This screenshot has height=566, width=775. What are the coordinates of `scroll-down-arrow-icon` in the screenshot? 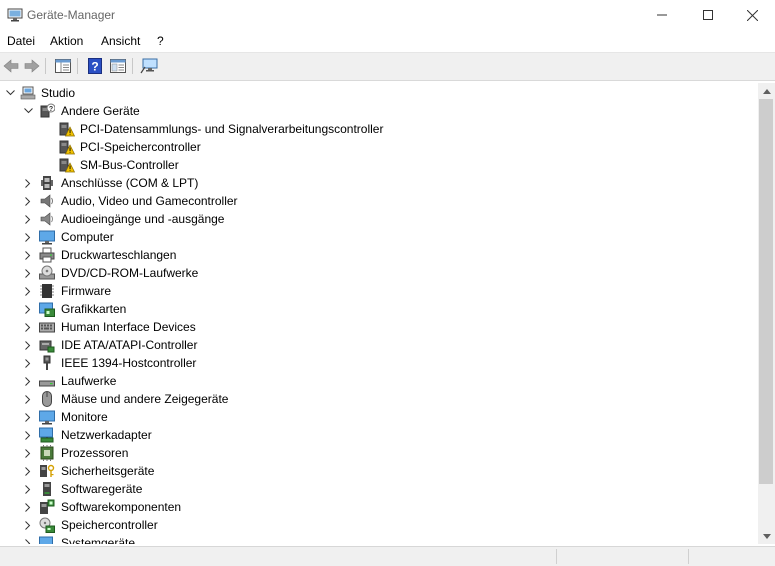 It's located at (766, 536).